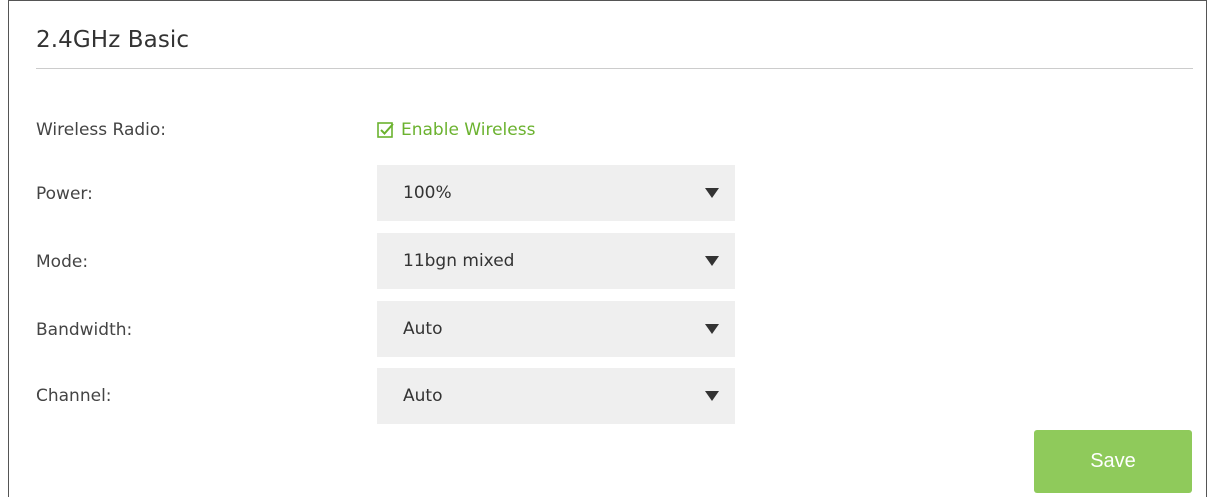 Image resolution: width=1213 pixels, height=497 pixels. What do you see at coordinates (556, 193) in the screenshot?
I see `power-select: 100%` at bounding box center [556, 193].